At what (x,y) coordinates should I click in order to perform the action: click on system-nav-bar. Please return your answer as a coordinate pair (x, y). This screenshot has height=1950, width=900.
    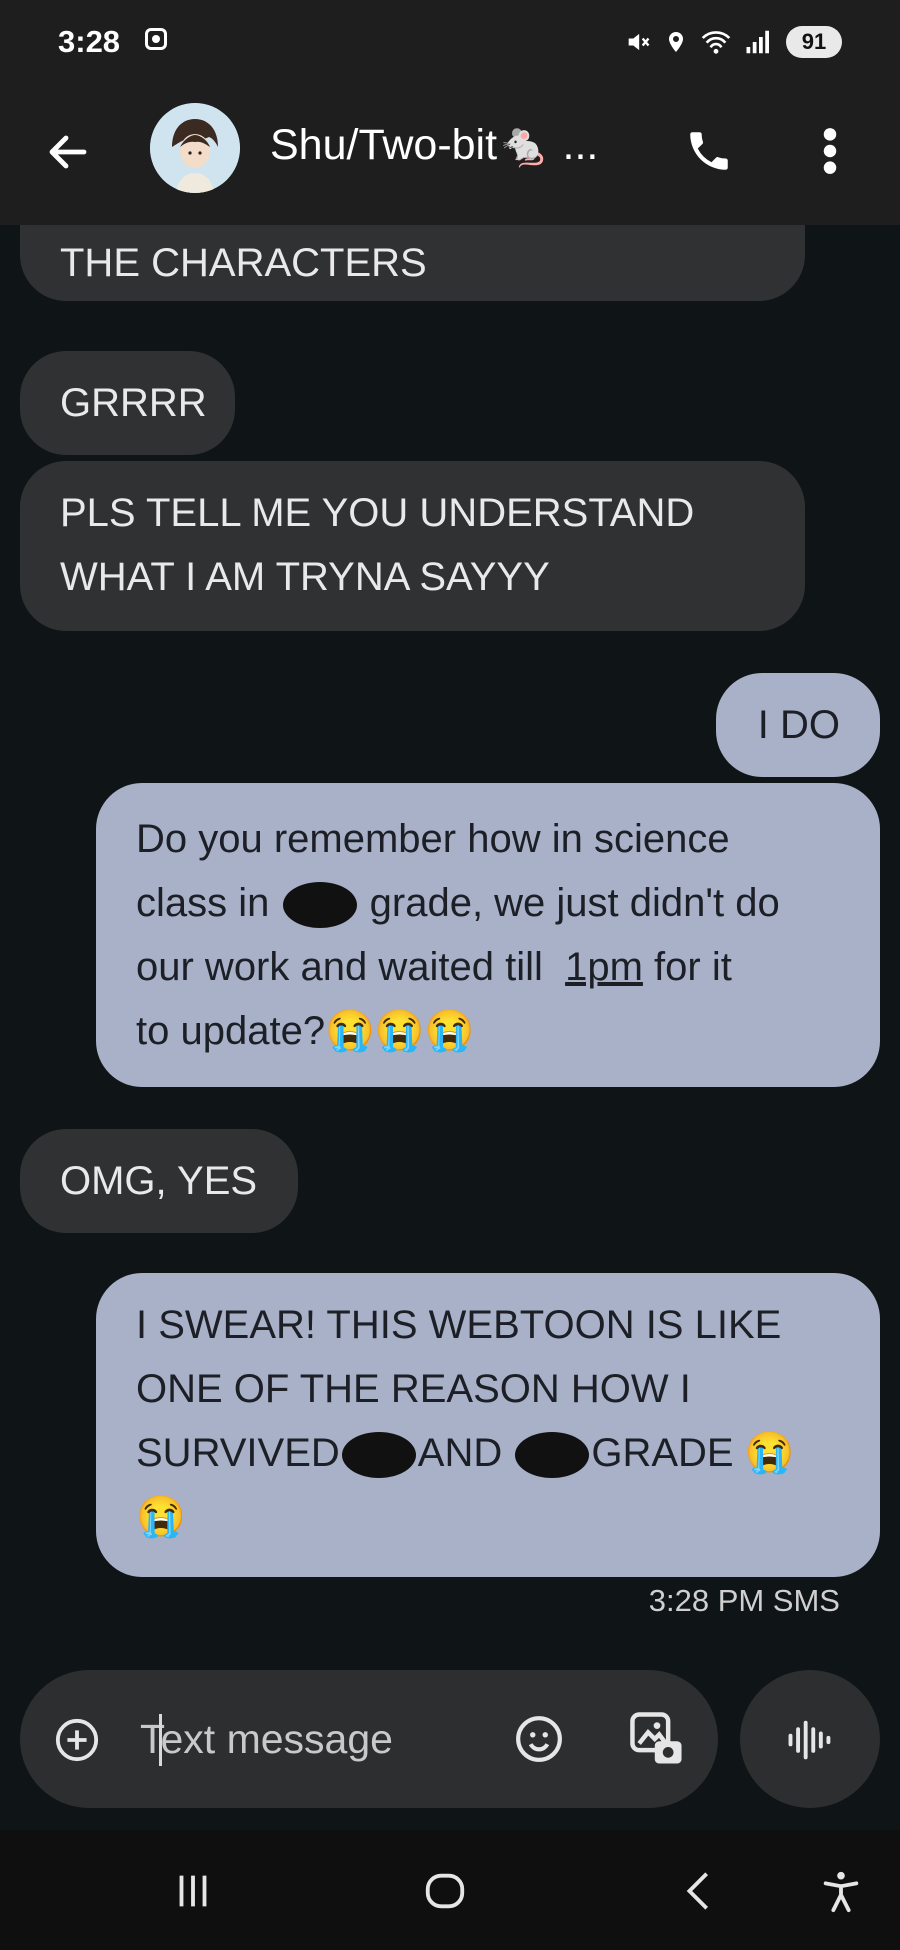
    Looking at the image, I should click on (450, 1890).